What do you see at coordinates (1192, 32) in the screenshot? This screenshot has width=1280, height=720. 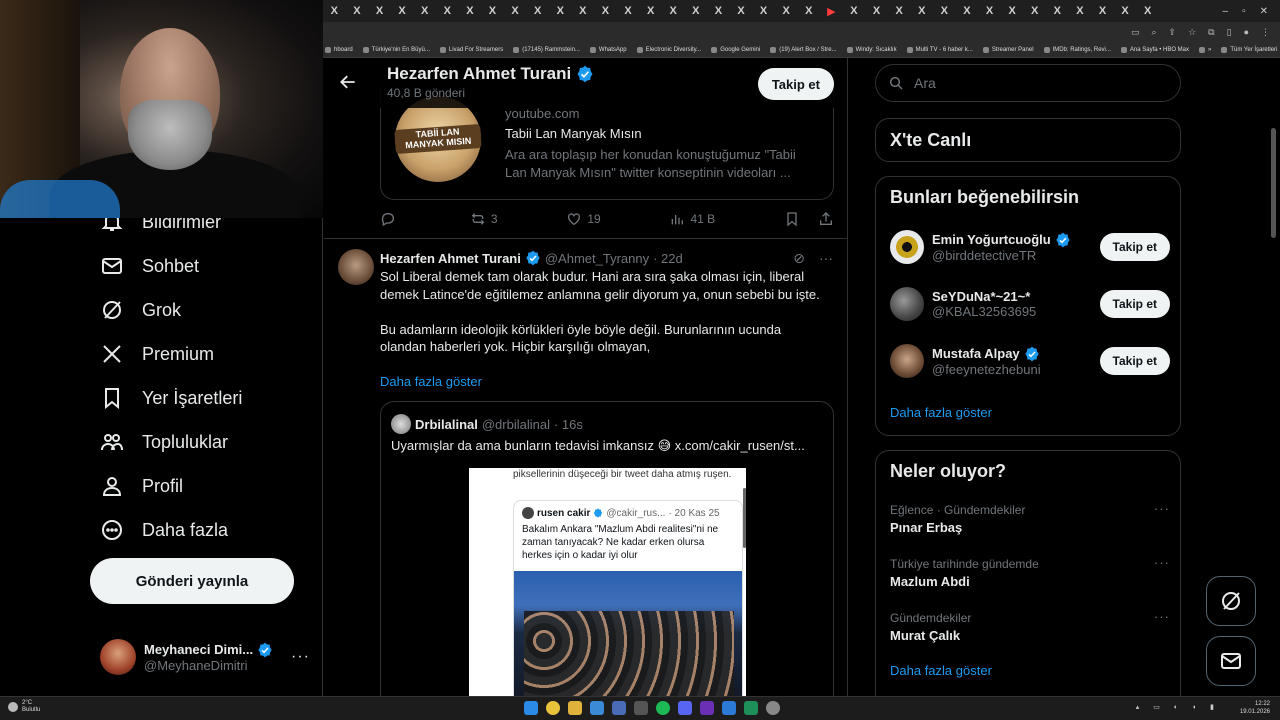 I see `star-icon: ☆` at bounding box center [1192, 32].